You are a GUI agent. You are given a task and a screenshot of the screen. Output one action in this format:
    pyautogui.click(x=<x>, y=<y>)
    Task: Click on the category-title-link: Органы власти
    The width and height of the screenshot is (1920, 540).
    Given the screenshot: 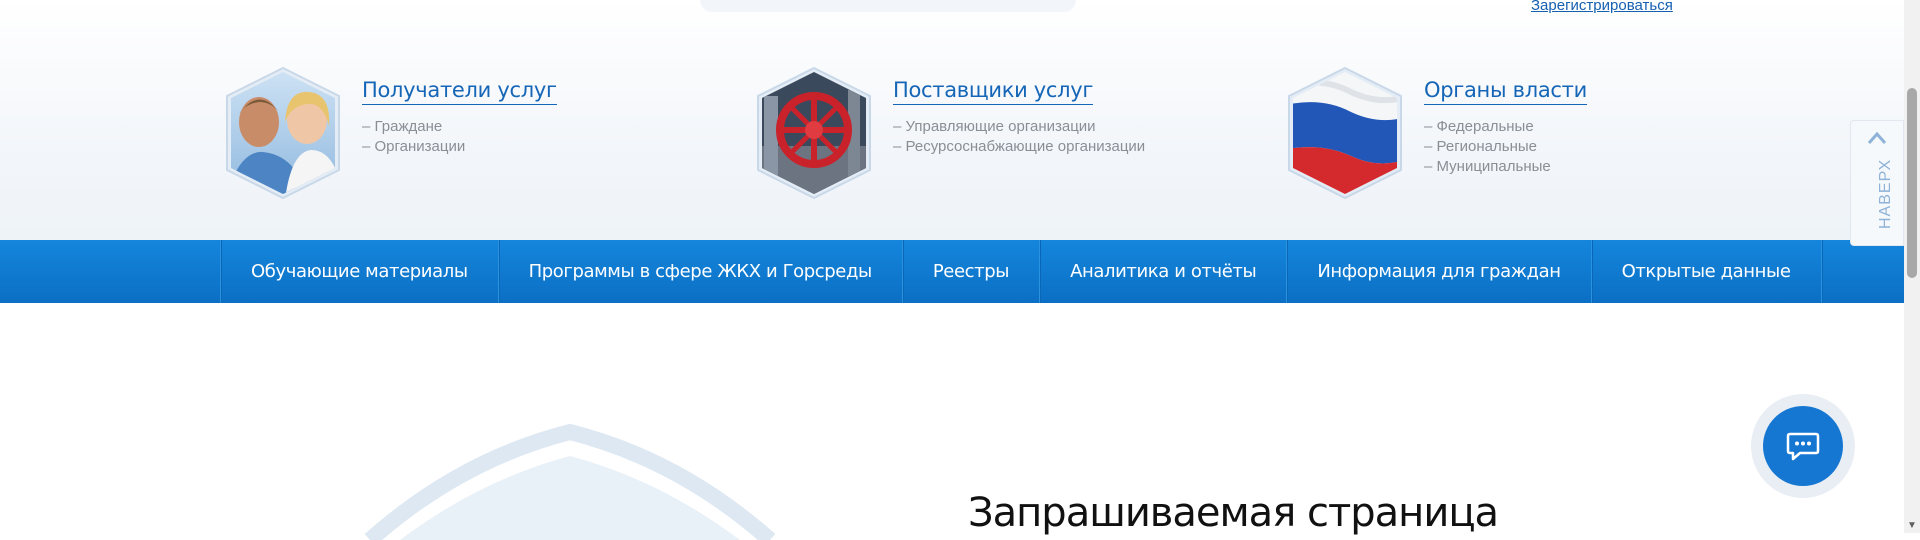 What is the action you would take?
    pyautogui.click(x=1505, y=91)
    